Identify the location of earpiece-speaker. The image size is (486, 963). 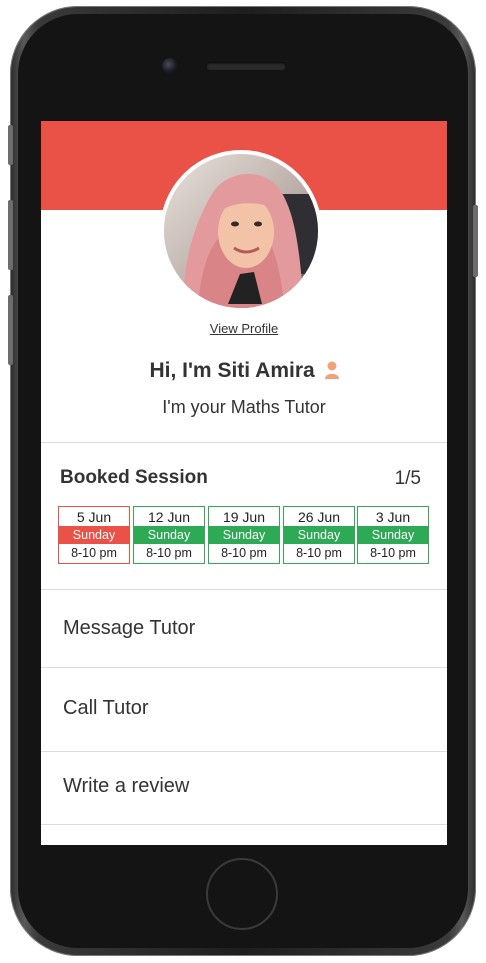
(246, 66).